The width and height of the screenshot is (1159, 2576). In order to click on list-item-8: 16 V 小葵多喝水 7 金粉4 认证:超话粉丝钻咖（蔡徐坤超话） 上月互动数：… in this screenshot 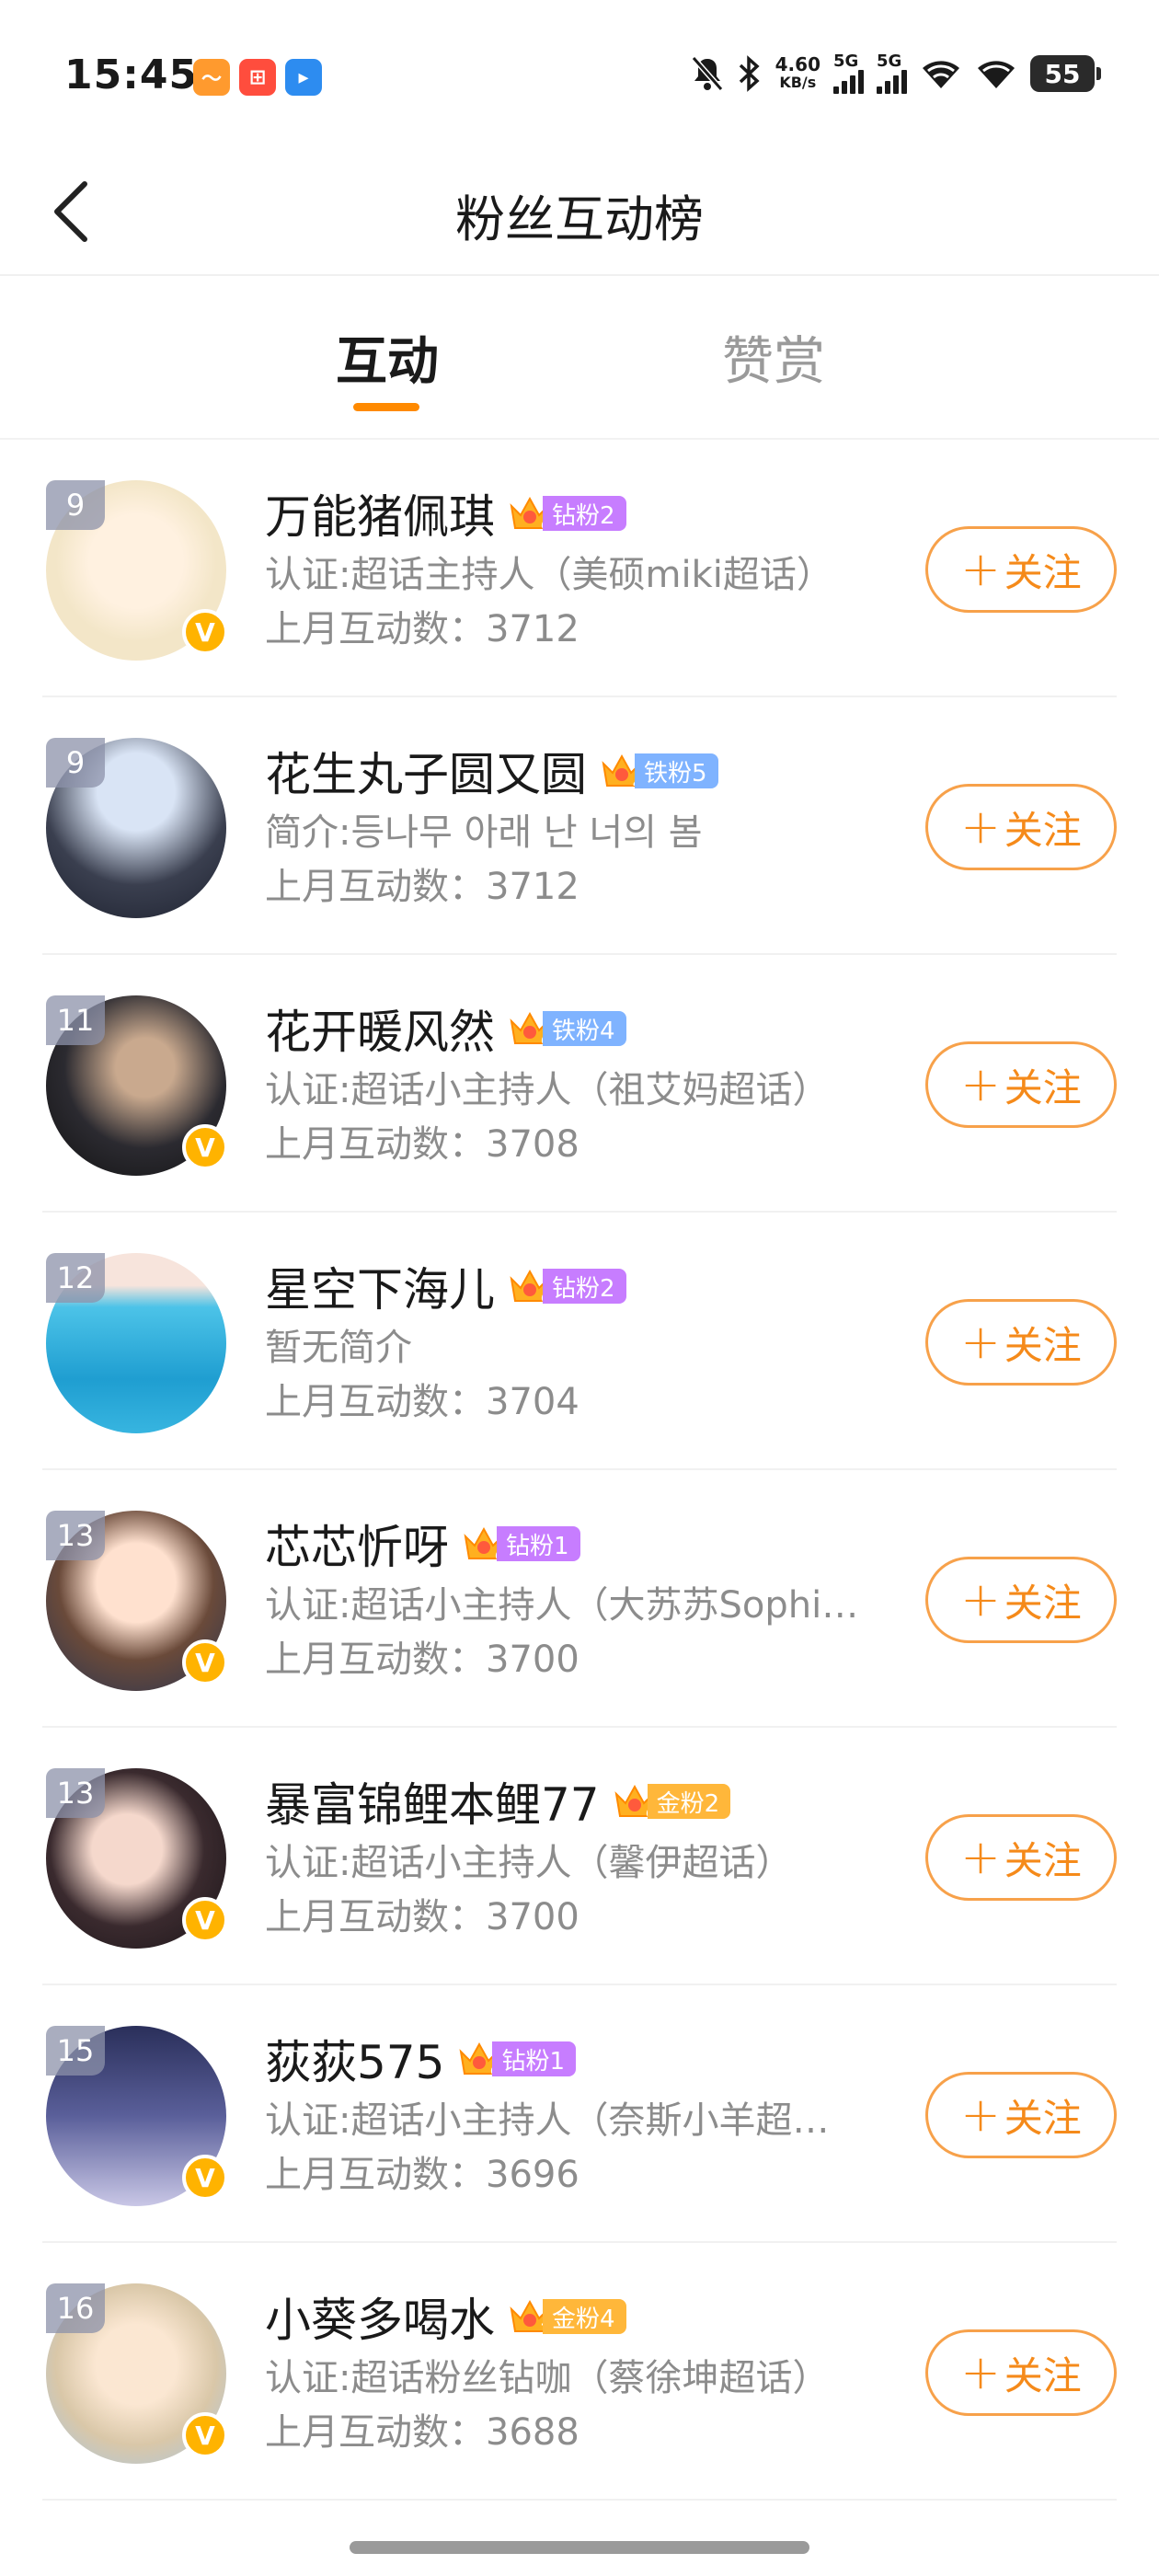, I will do `click(579, 2372)`.